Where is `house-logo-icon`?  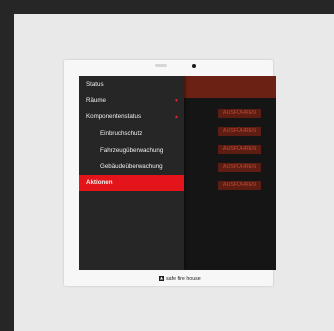
house-logo-icon is located at coordinates (161, 278).